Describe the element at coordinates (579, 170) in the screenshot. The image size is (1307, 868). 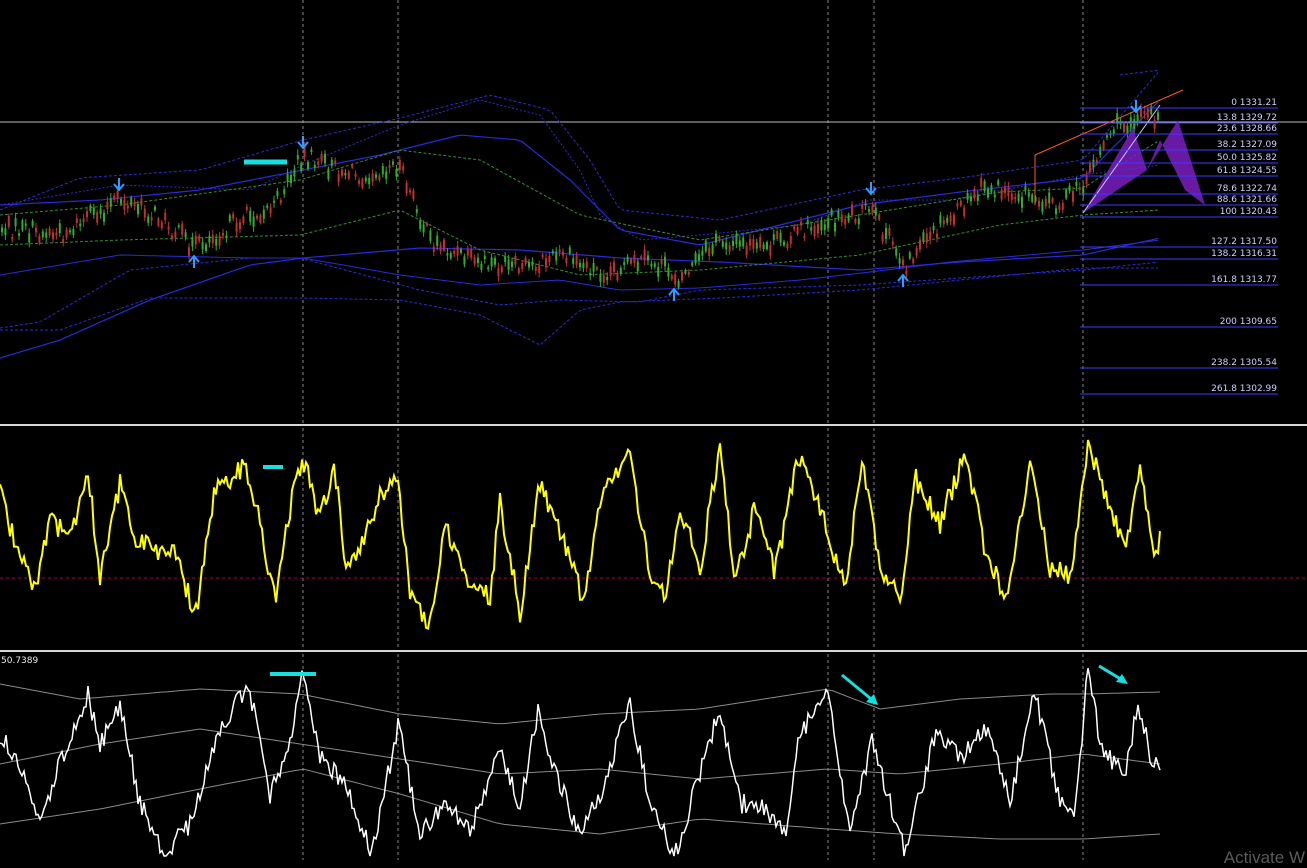
I see `envelope-upper` at that location.